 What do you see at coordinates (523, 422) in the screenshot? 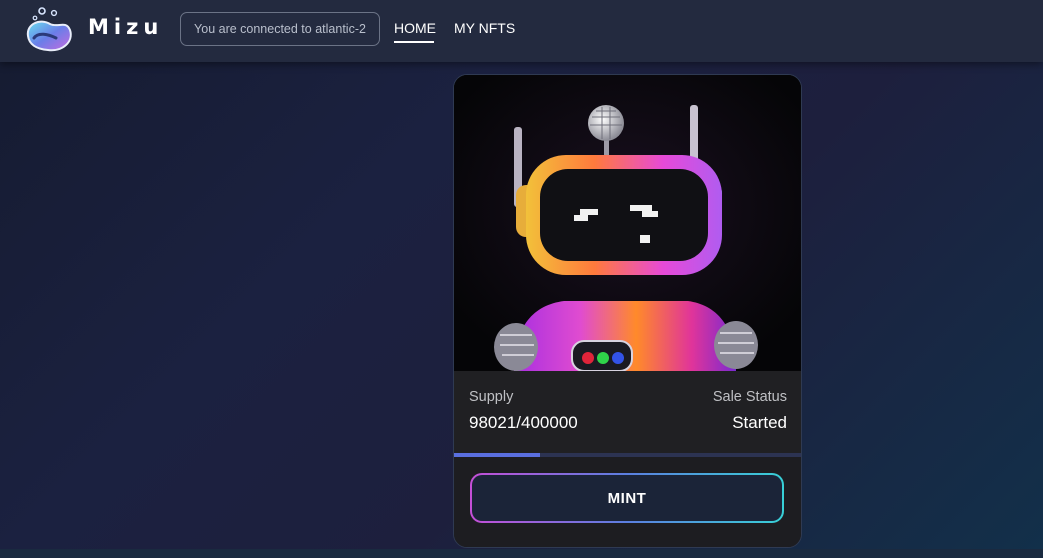
I see `supply-value: 98021/400000` at bounding box center [523, 422].